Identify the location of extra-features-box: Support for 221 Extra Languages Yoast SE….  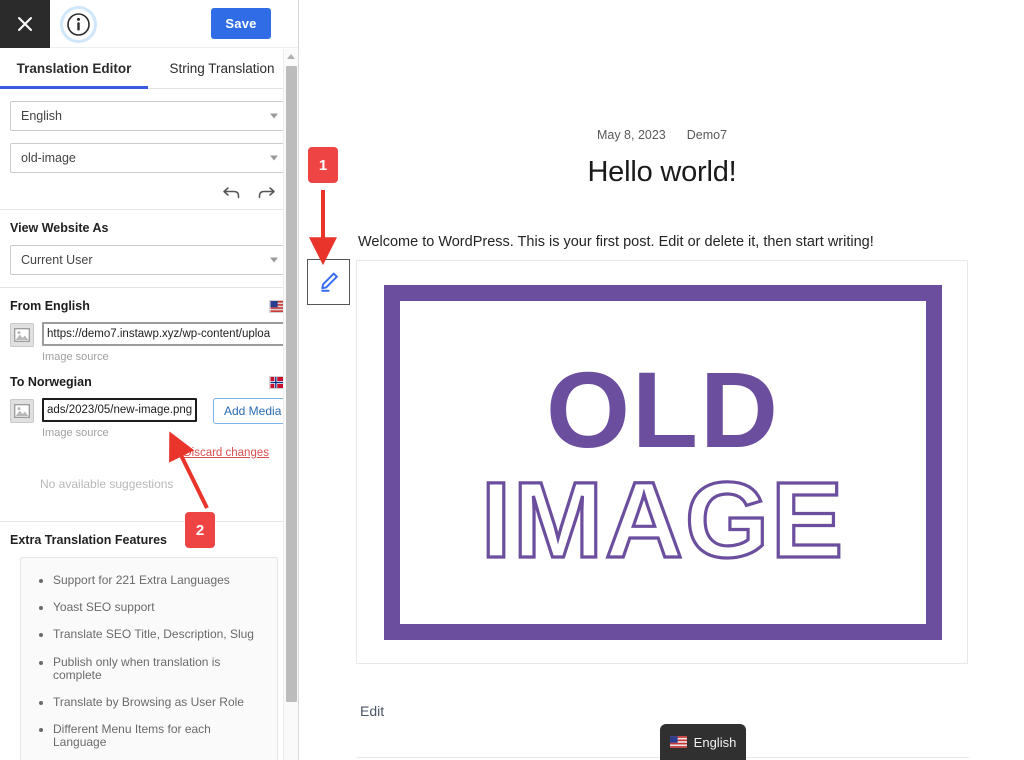
(149, 658).